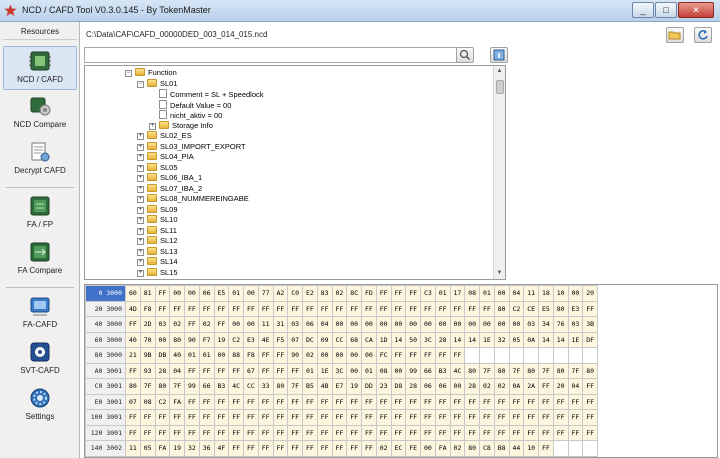 The height and width of the screenshot is (458, 720). Describe the element at coordinates (457, 339) in the screenshot. I see `hex-byte: 14` at that location.